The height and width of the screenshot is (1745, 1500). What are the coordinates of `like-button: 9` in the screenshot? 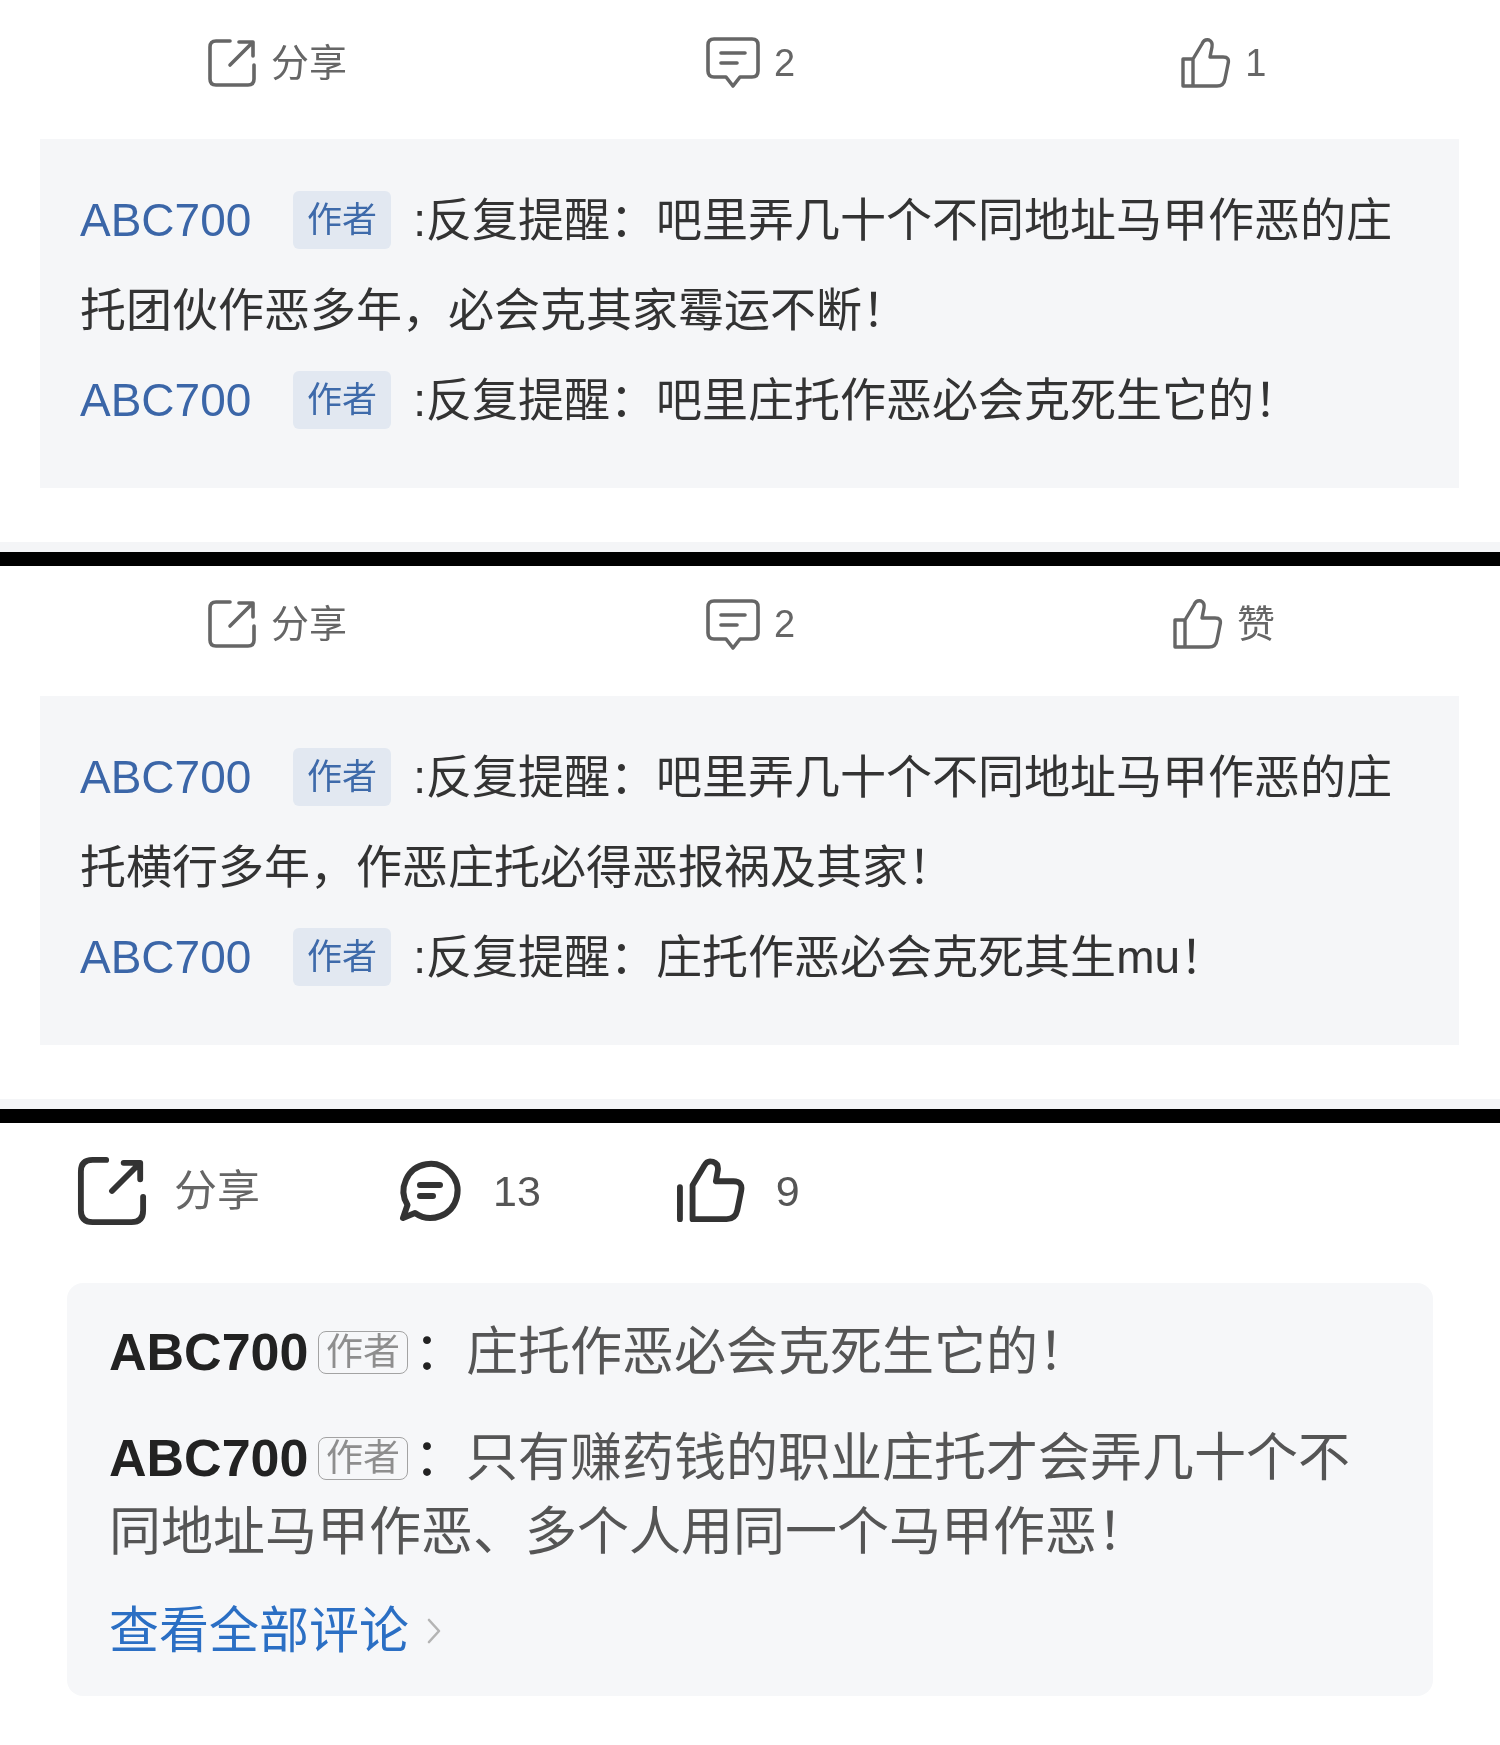 It's located at (737, 1191).